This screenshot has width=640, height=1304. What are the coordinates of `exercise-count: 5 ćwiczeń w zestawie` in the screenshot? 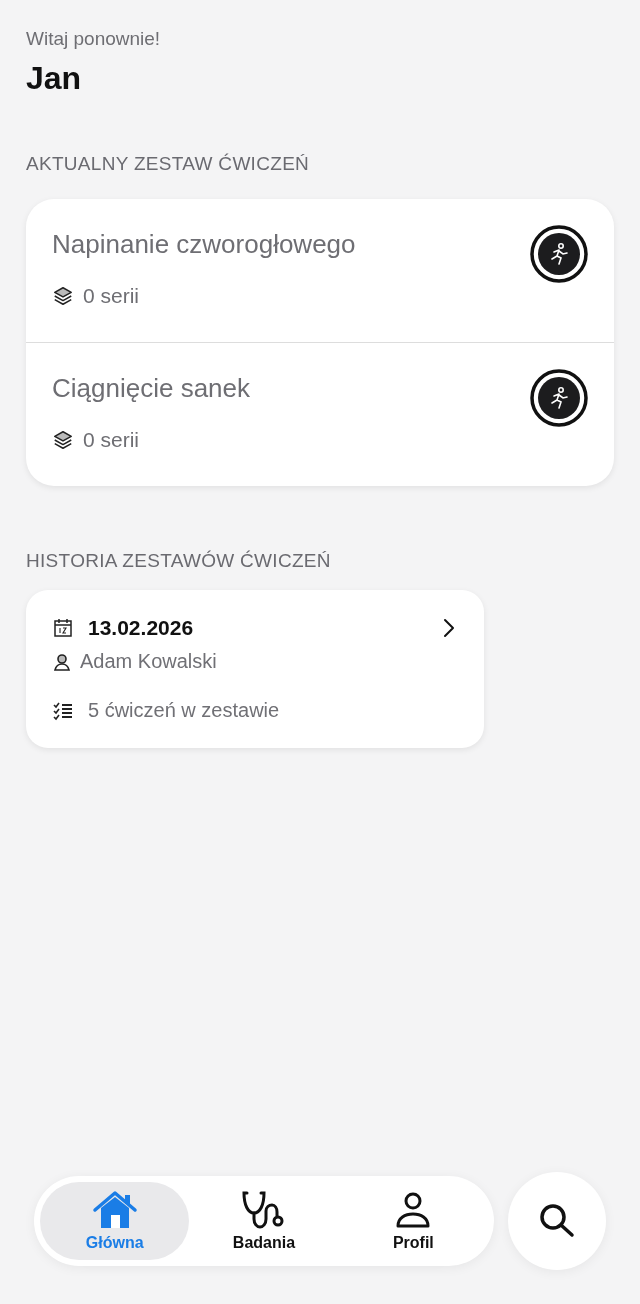 It's located at (184, 710).